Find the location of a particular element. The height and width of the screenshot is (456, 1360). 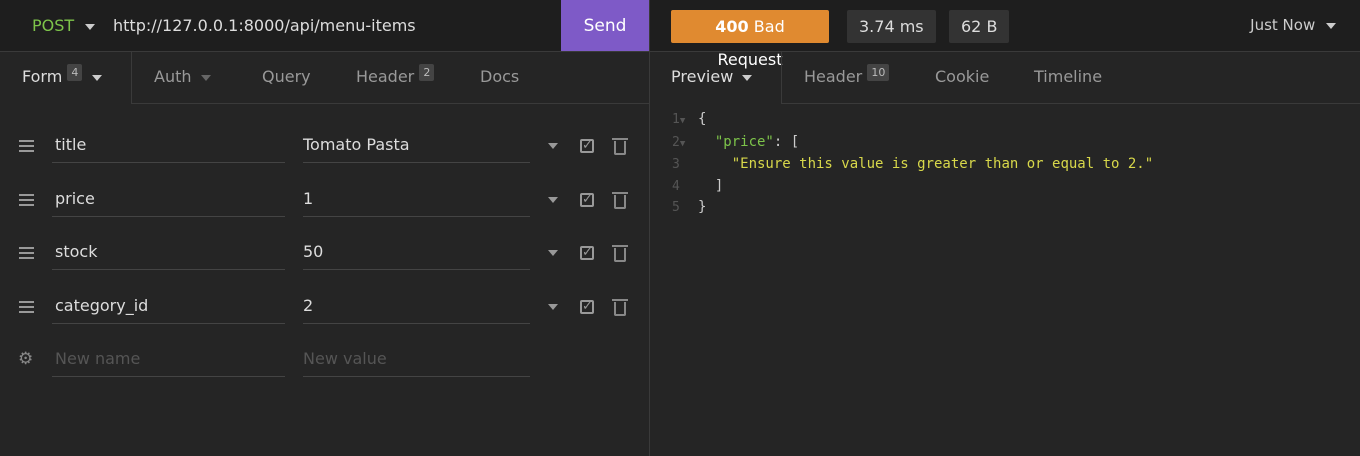

line-number: 1 is located at coordinates (676, 119).